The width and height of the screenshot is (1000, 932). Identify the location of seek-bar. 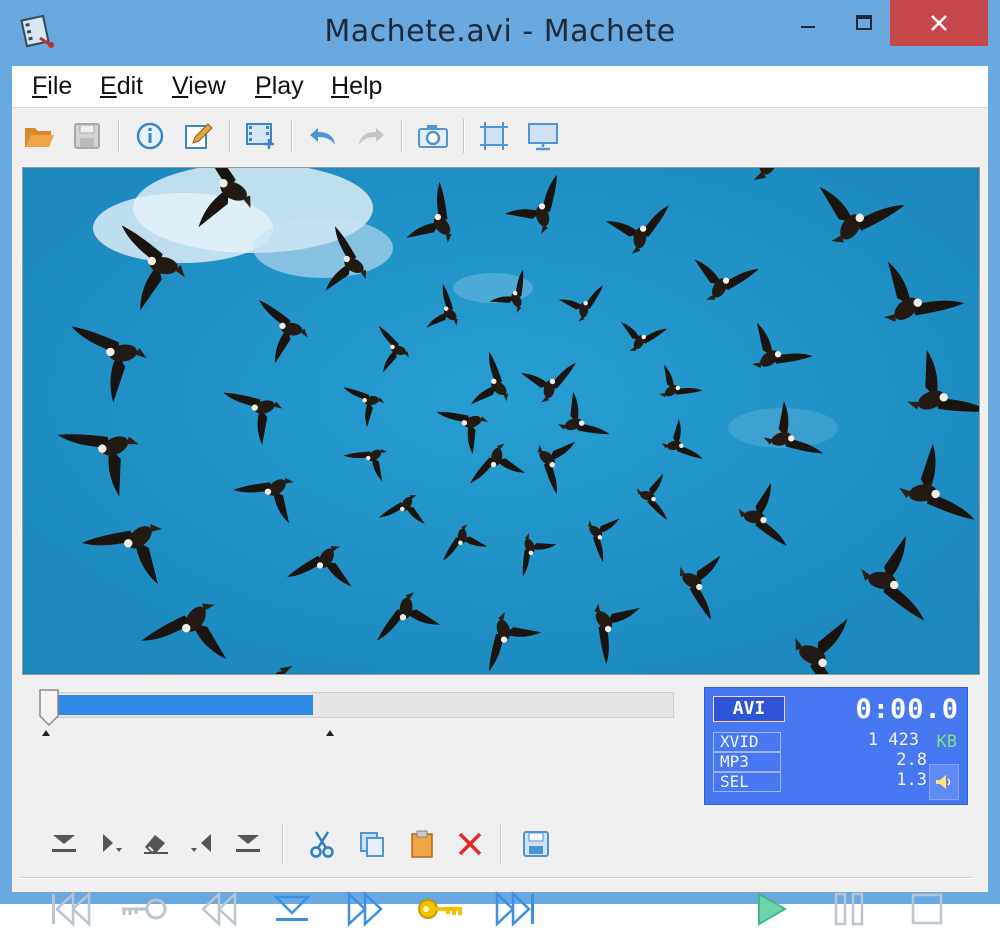
(357, 705).